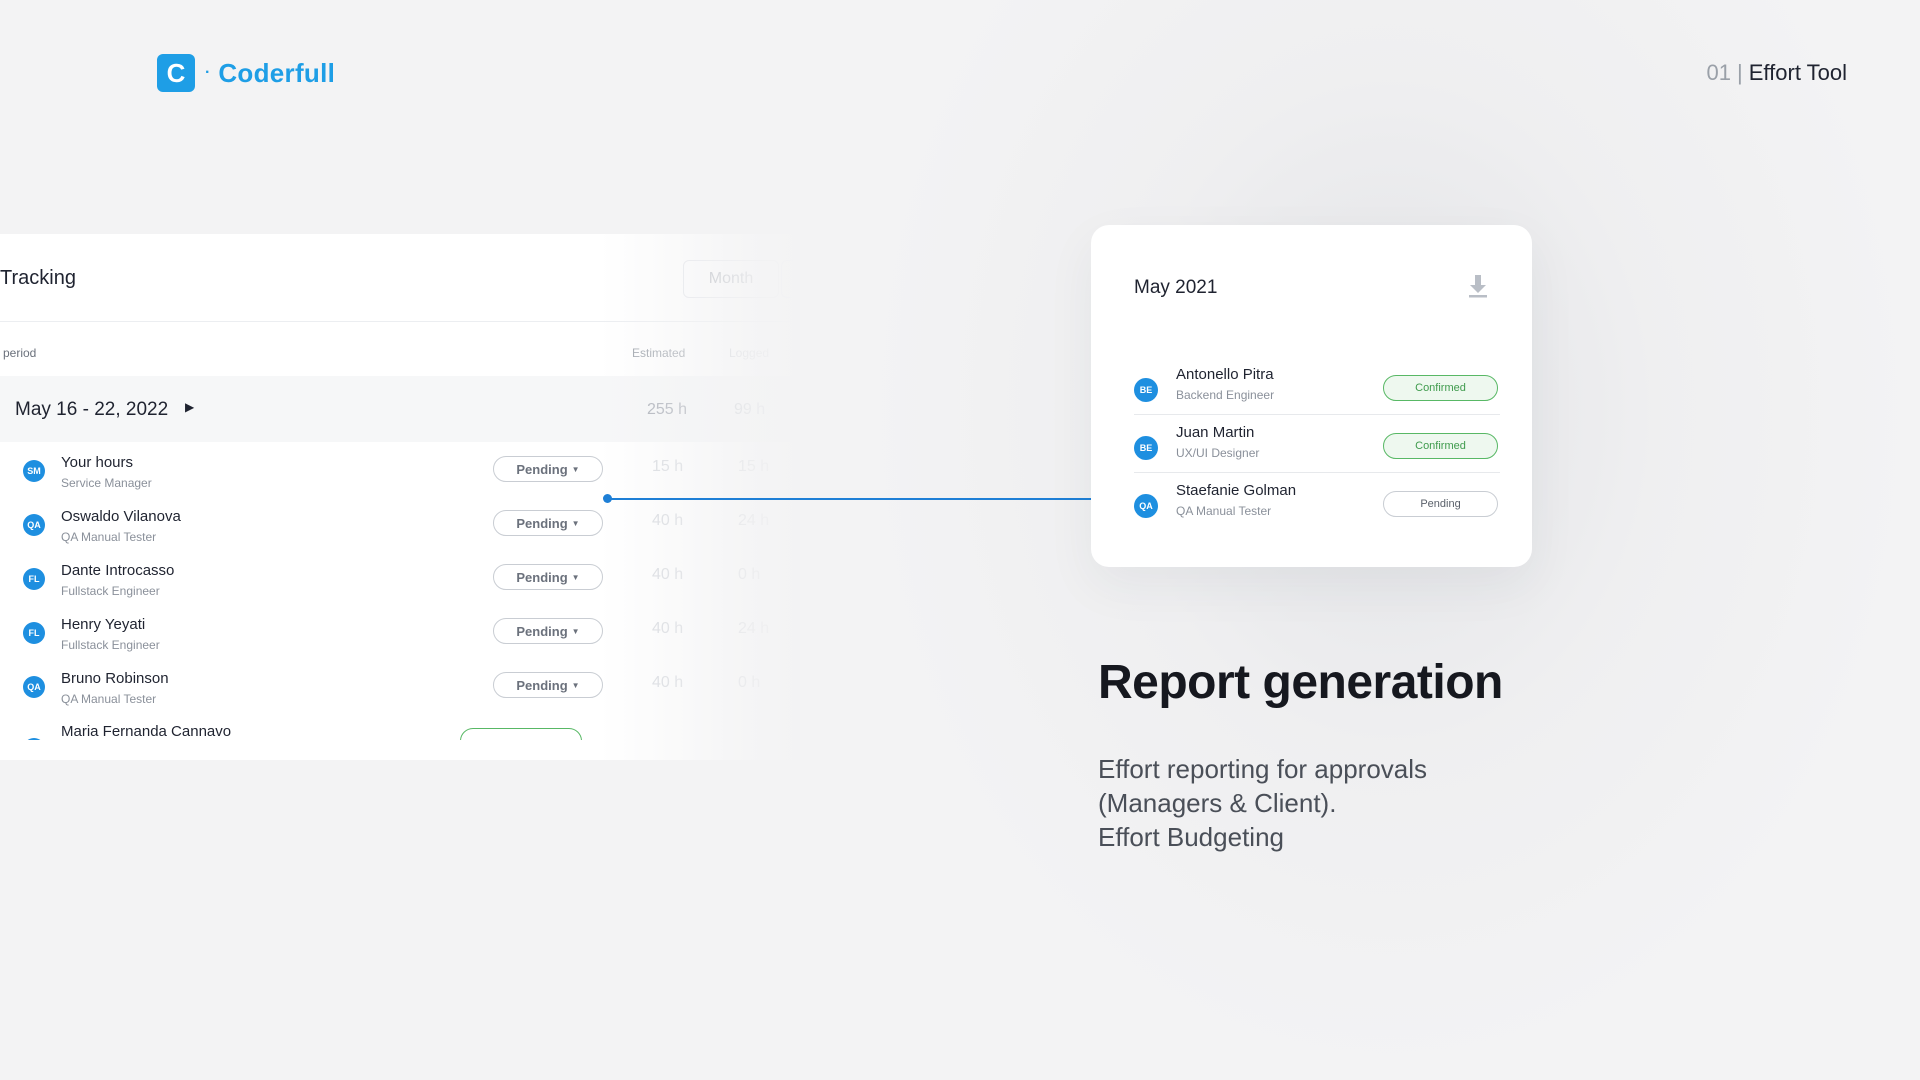 The height and width of the screenshot is (1080, 1920). Describe the element at coordinates (1176, 287) in the screenshot. I see `report-title: May 2021` at that location.